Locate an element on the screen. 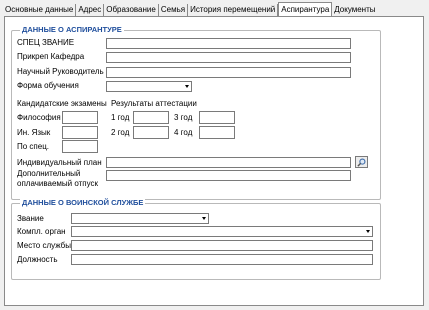 The height and width of the screenshot is (310, 429). year4-label: 4 год is located at coordinates (183, 132).